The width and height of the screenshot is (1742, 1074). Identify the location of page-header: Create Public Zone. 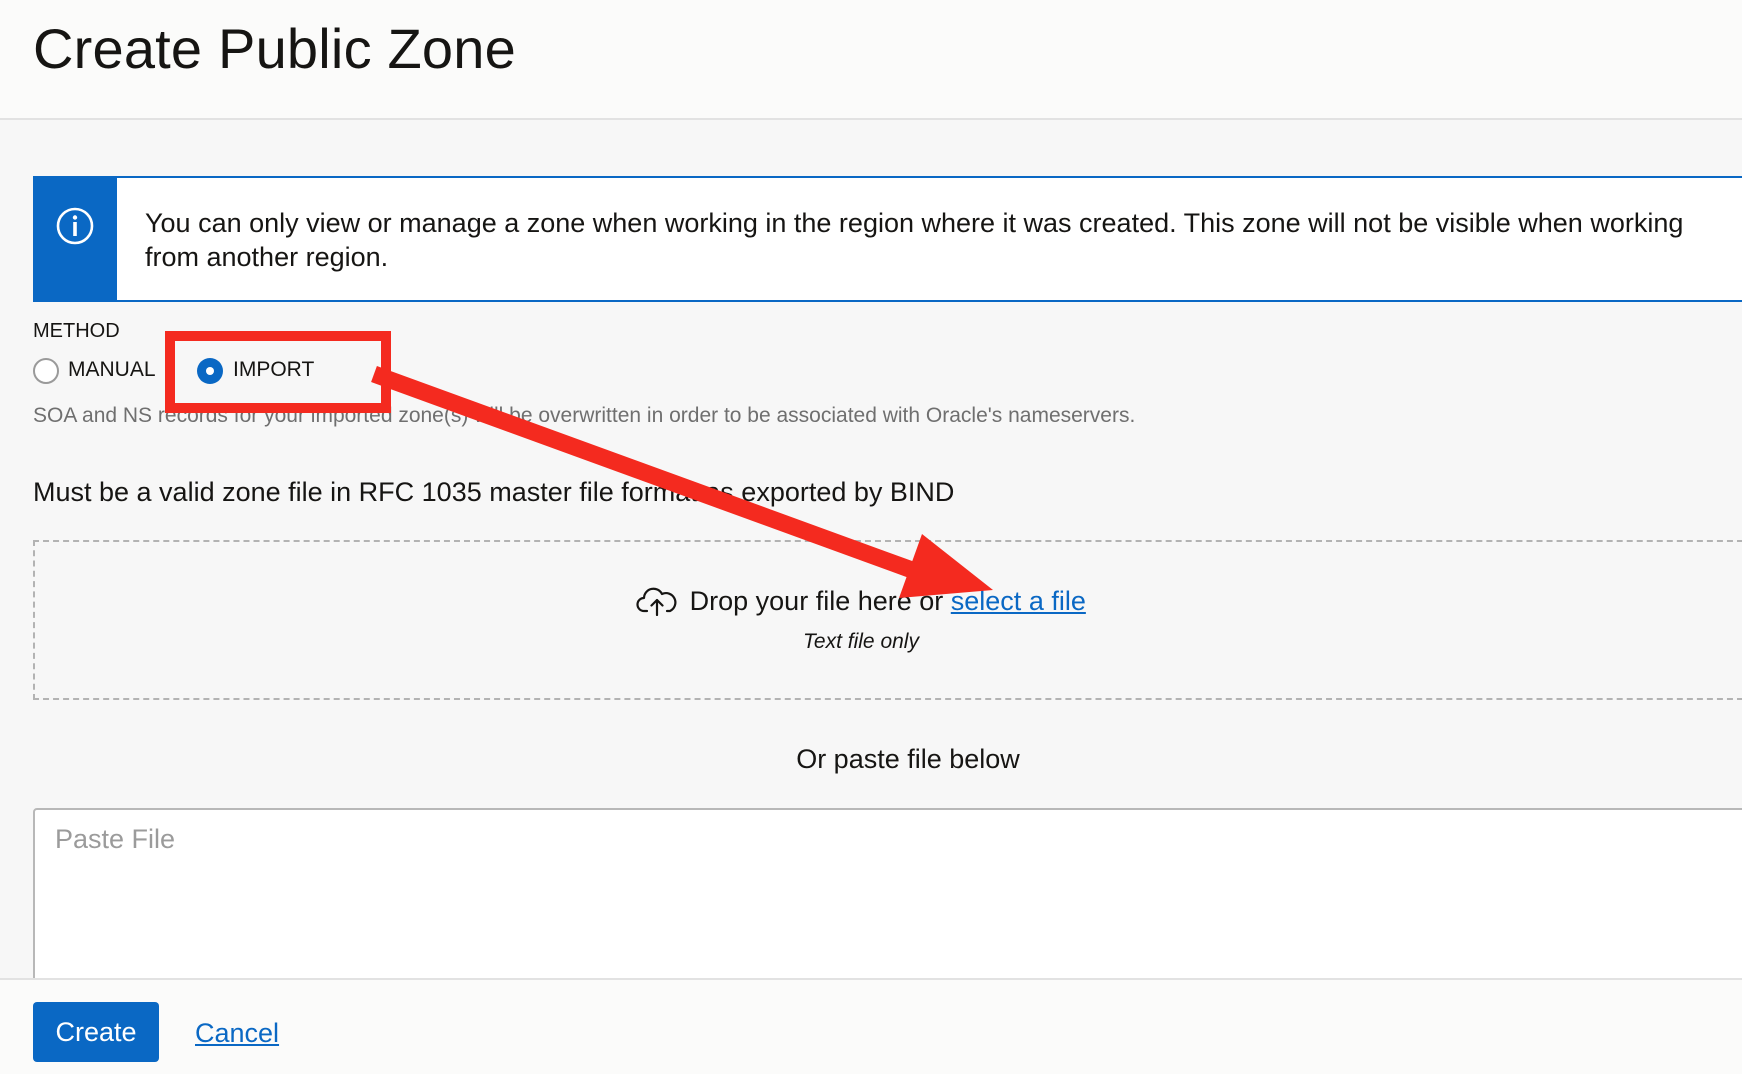
(871, 60).